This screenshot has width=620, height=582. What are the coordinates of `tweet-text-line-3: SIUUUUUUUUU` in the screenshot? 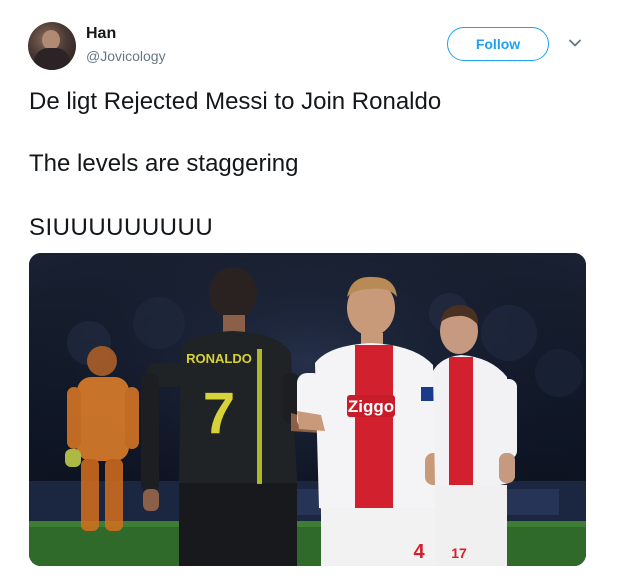 It's located at (121, 227).